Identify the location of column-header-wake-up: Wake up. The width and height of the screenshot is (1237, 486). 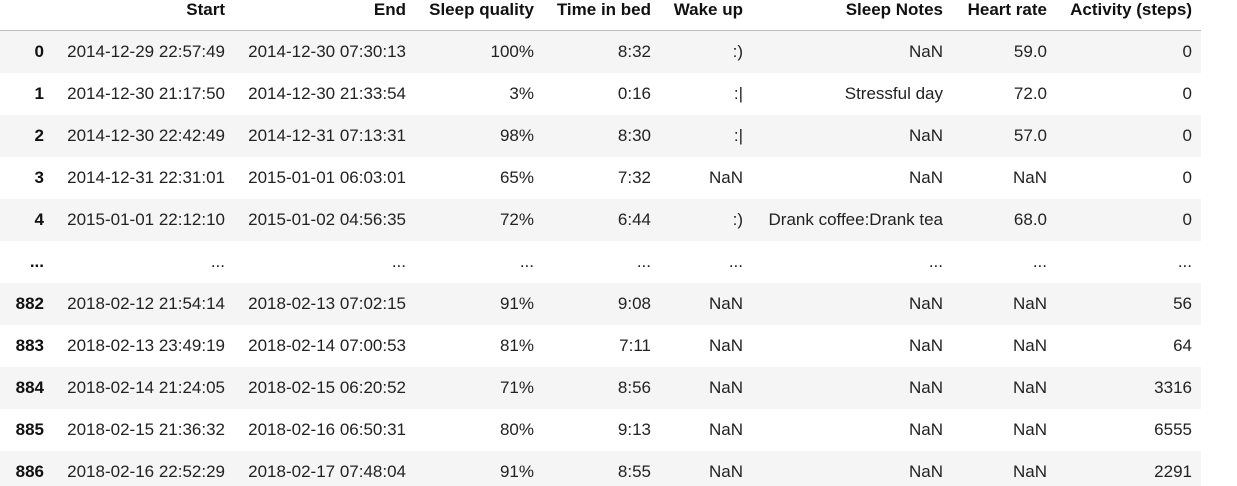
(706, 15).